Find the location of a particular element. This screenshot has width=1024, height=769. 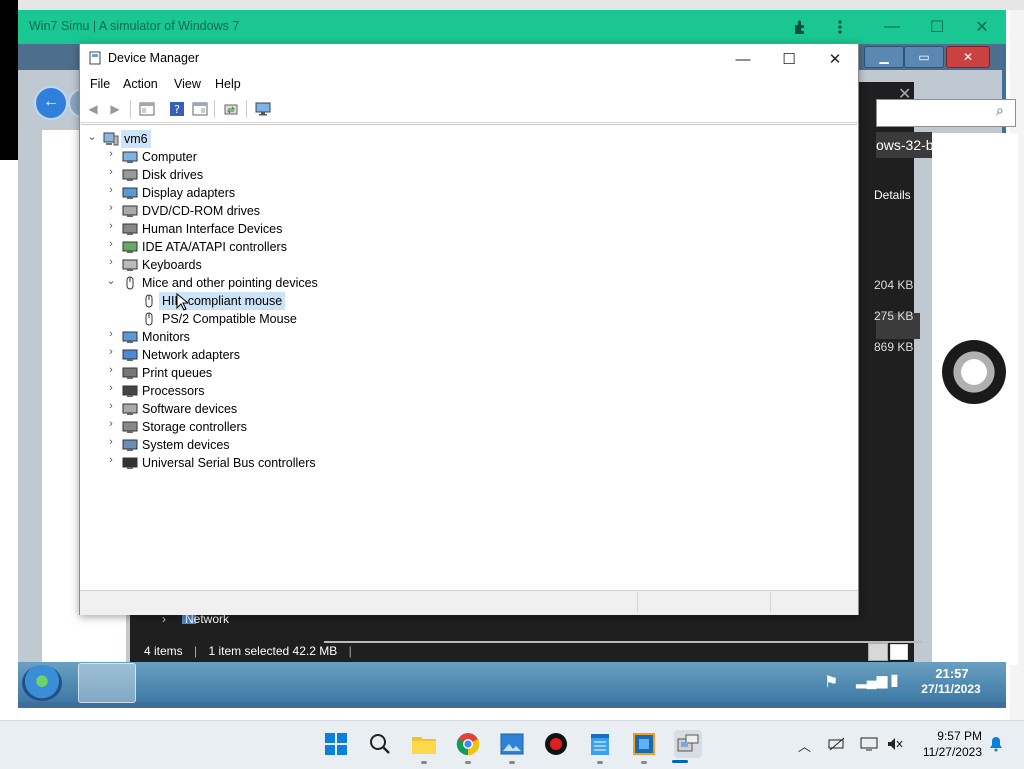

menu-help: Help is located at coordinates (228, 84).